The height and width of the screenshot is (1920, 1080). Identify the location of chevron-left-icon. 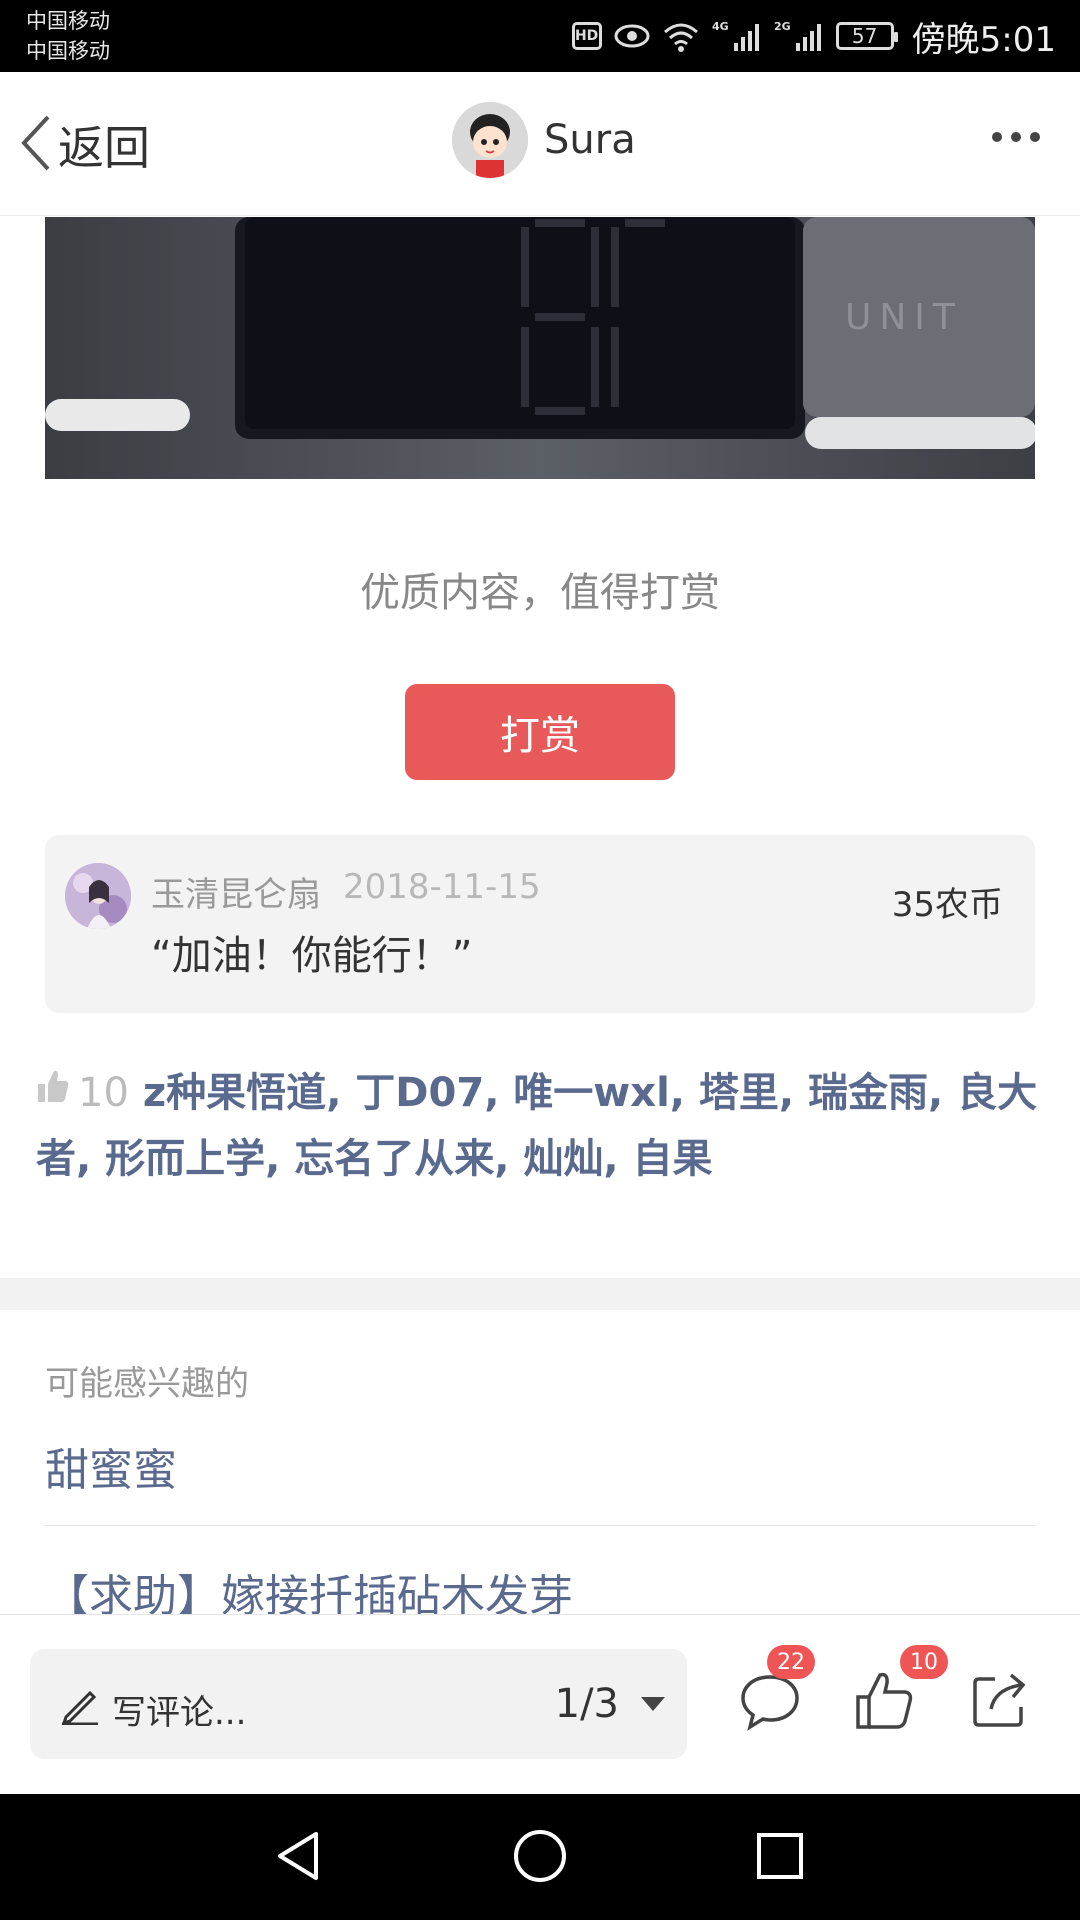
(35, 145).